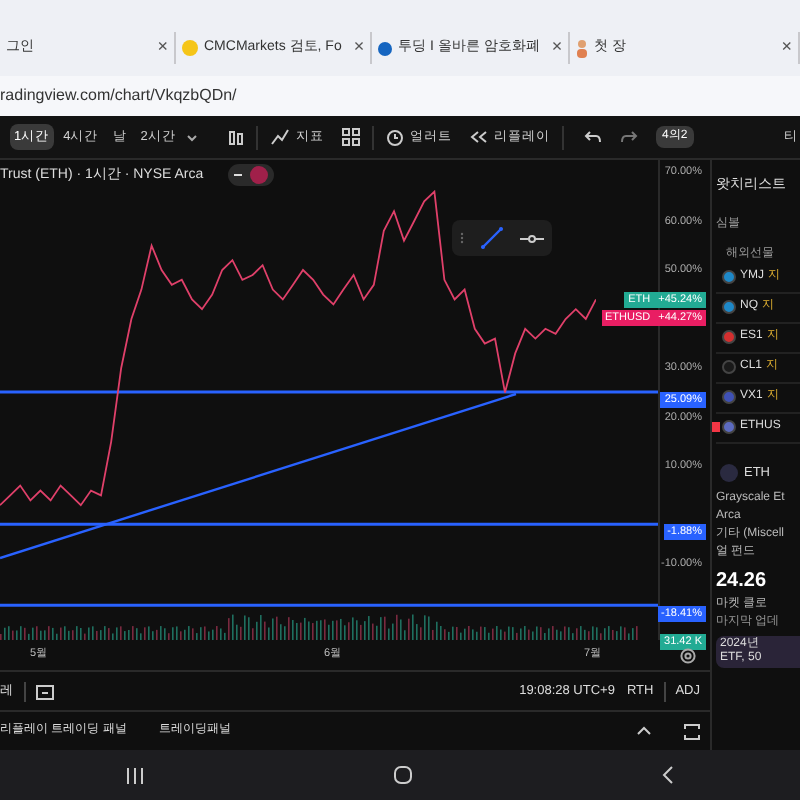  Describe the element at coordinates (742, 582) in the screenshot. I see `price-value: 24.26` at that location.